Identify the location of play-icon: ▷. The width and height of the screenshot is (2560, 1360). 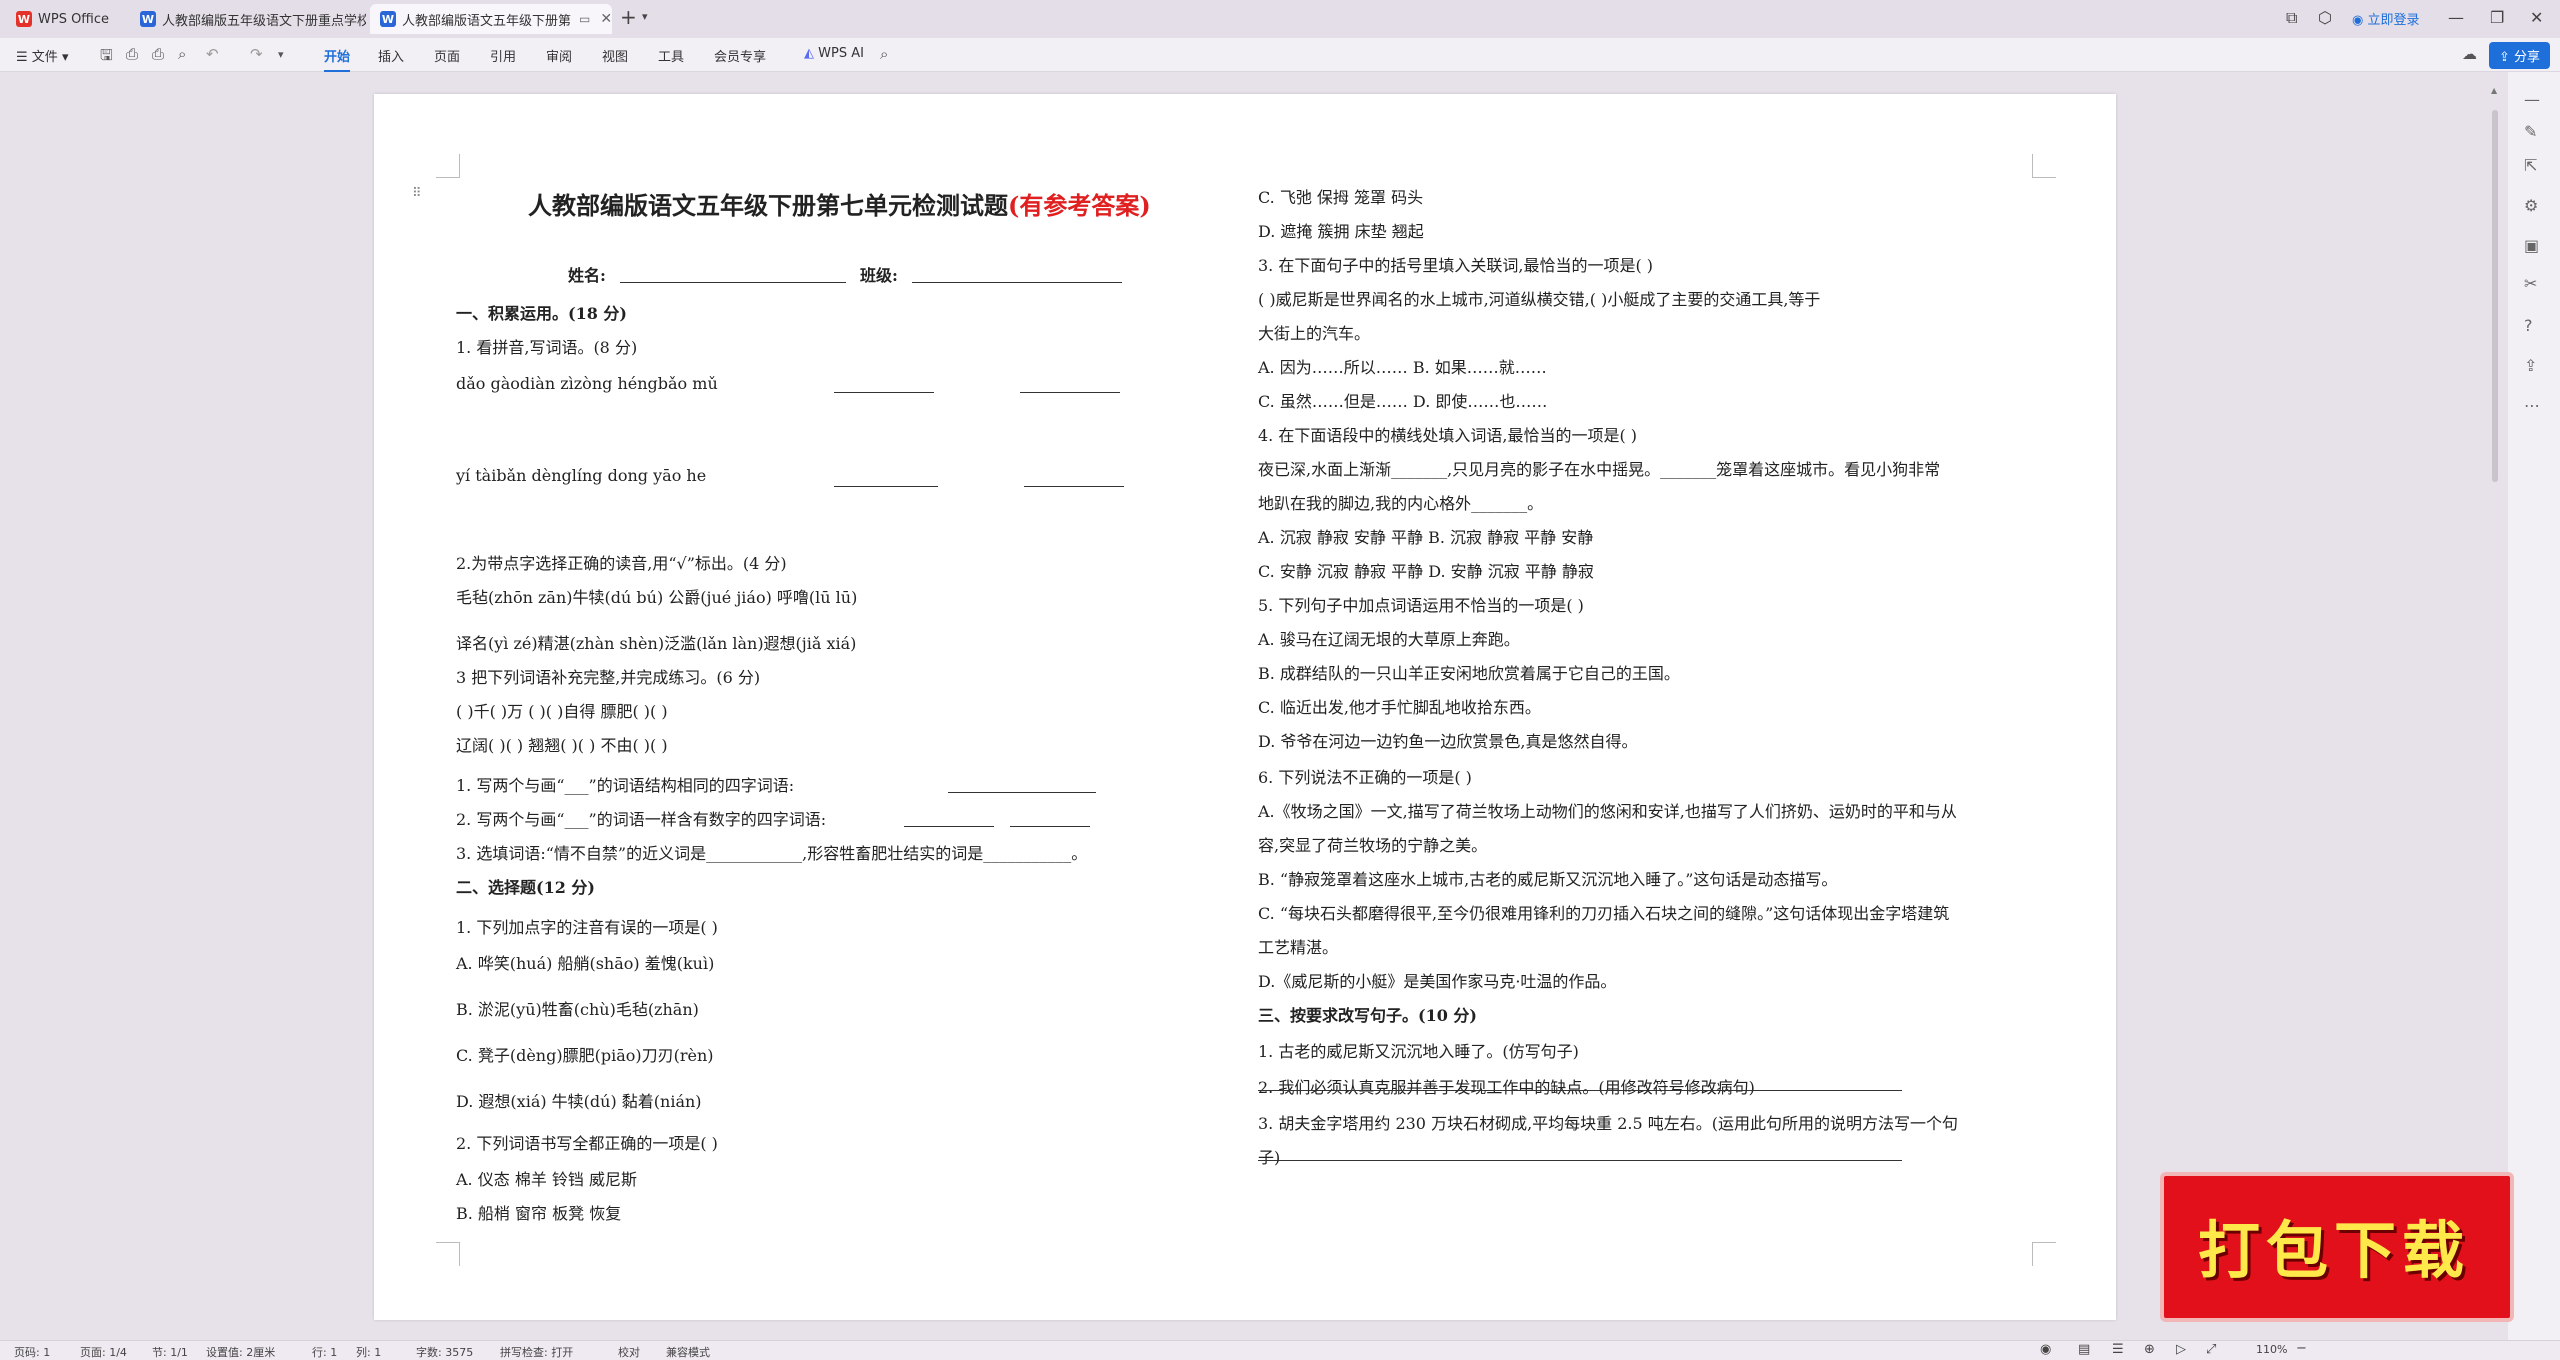
(2181, 1349).